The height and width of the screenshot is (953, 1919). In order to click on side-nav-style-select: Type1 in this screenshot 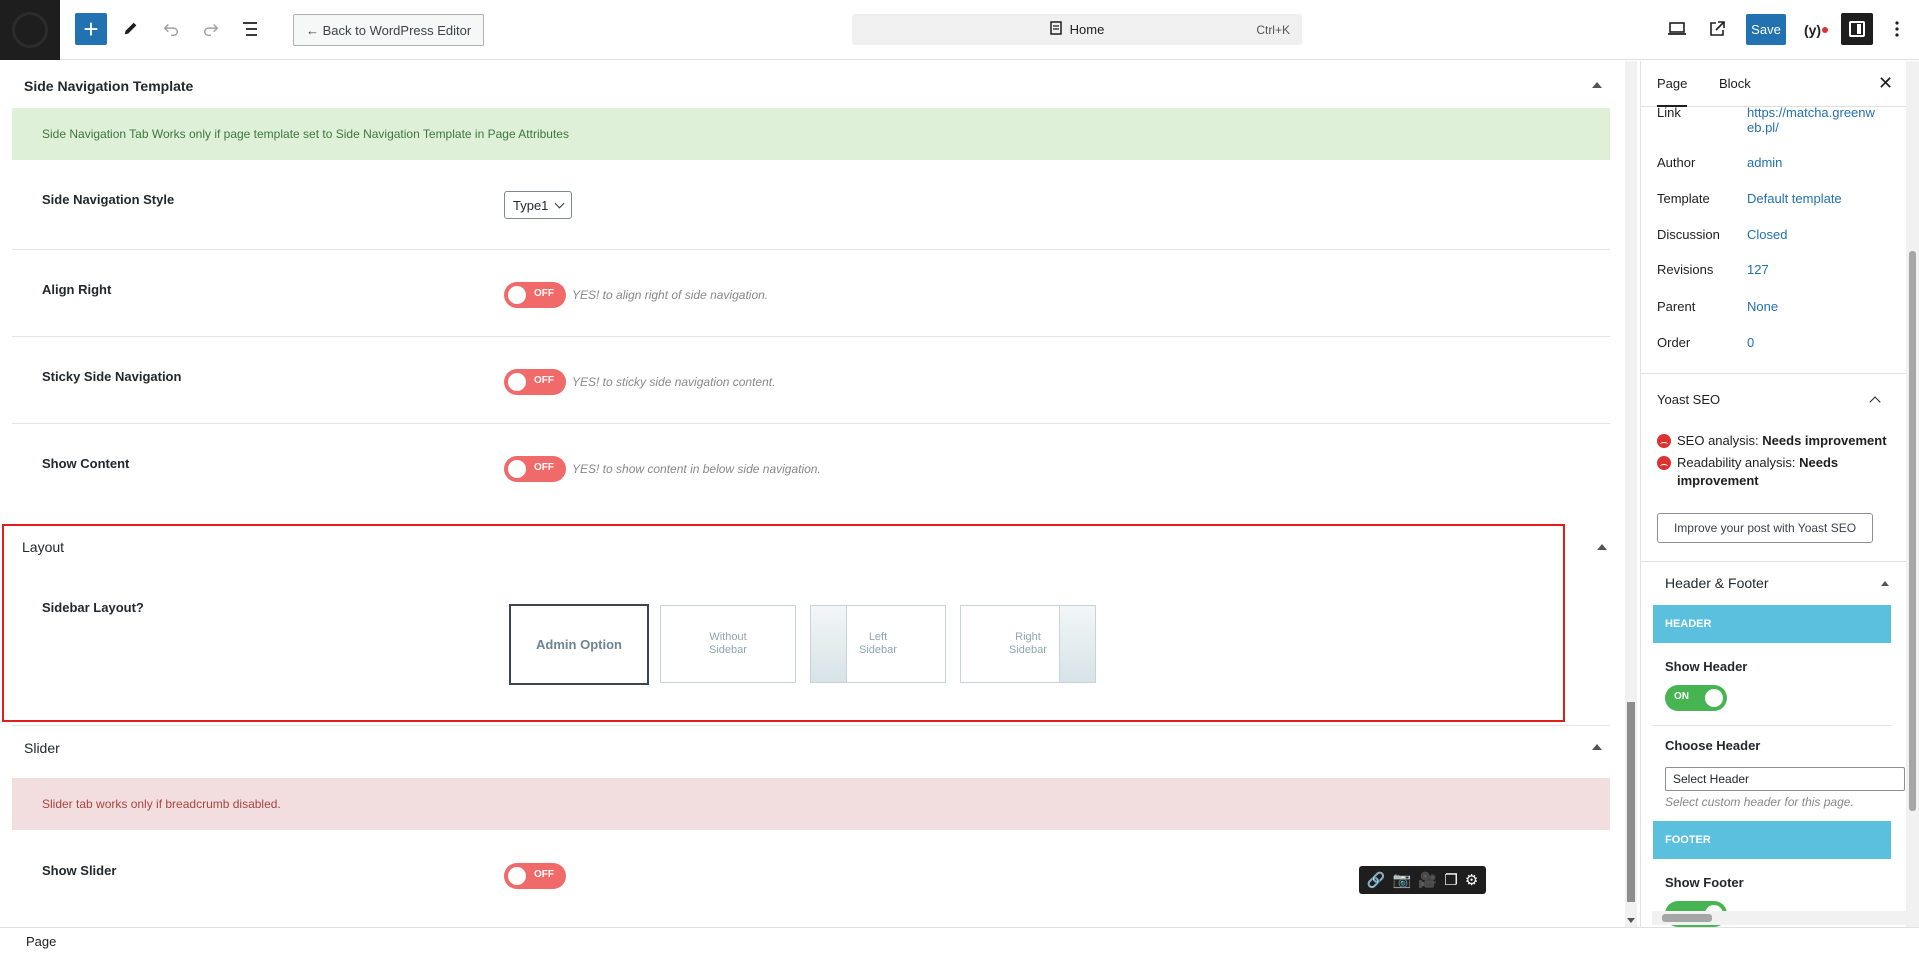, I will do `click(538, 205)`.